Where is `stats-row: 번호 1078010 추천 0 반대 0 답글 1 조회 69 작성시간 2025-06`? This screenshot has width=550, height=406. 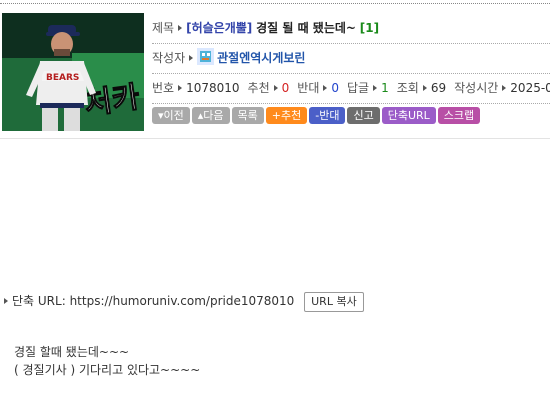
stats-row: 번호 1078010 추천 0 반대 0 답글 1 조회 69 작성시간 2025-06 is located at coordinates (351, 89).